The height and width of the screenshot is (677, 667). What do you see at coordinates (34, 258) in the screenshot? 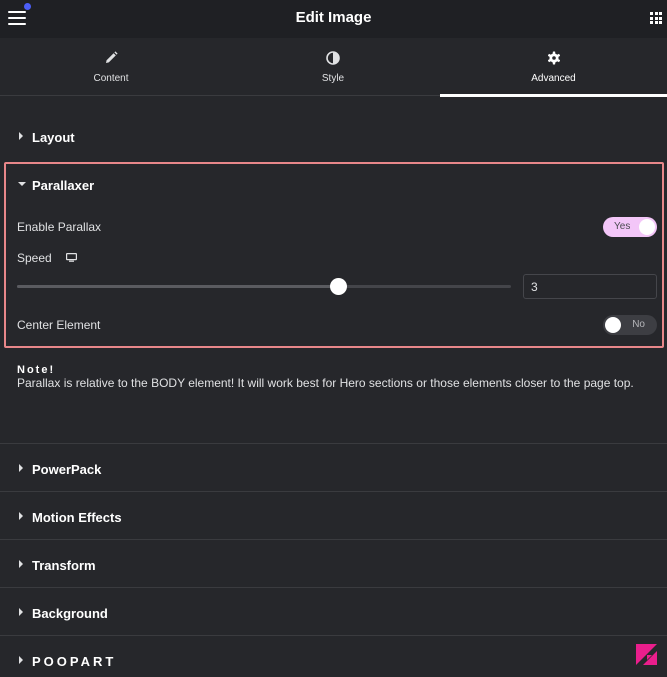
I see `speed-label: Speed` at bounding box center [34, 258].